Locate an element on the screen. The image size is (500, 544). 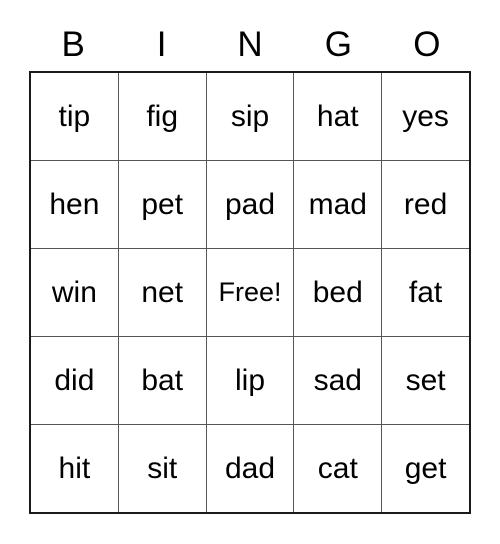
bingo-cell: set is located at coordinates (425, 380).